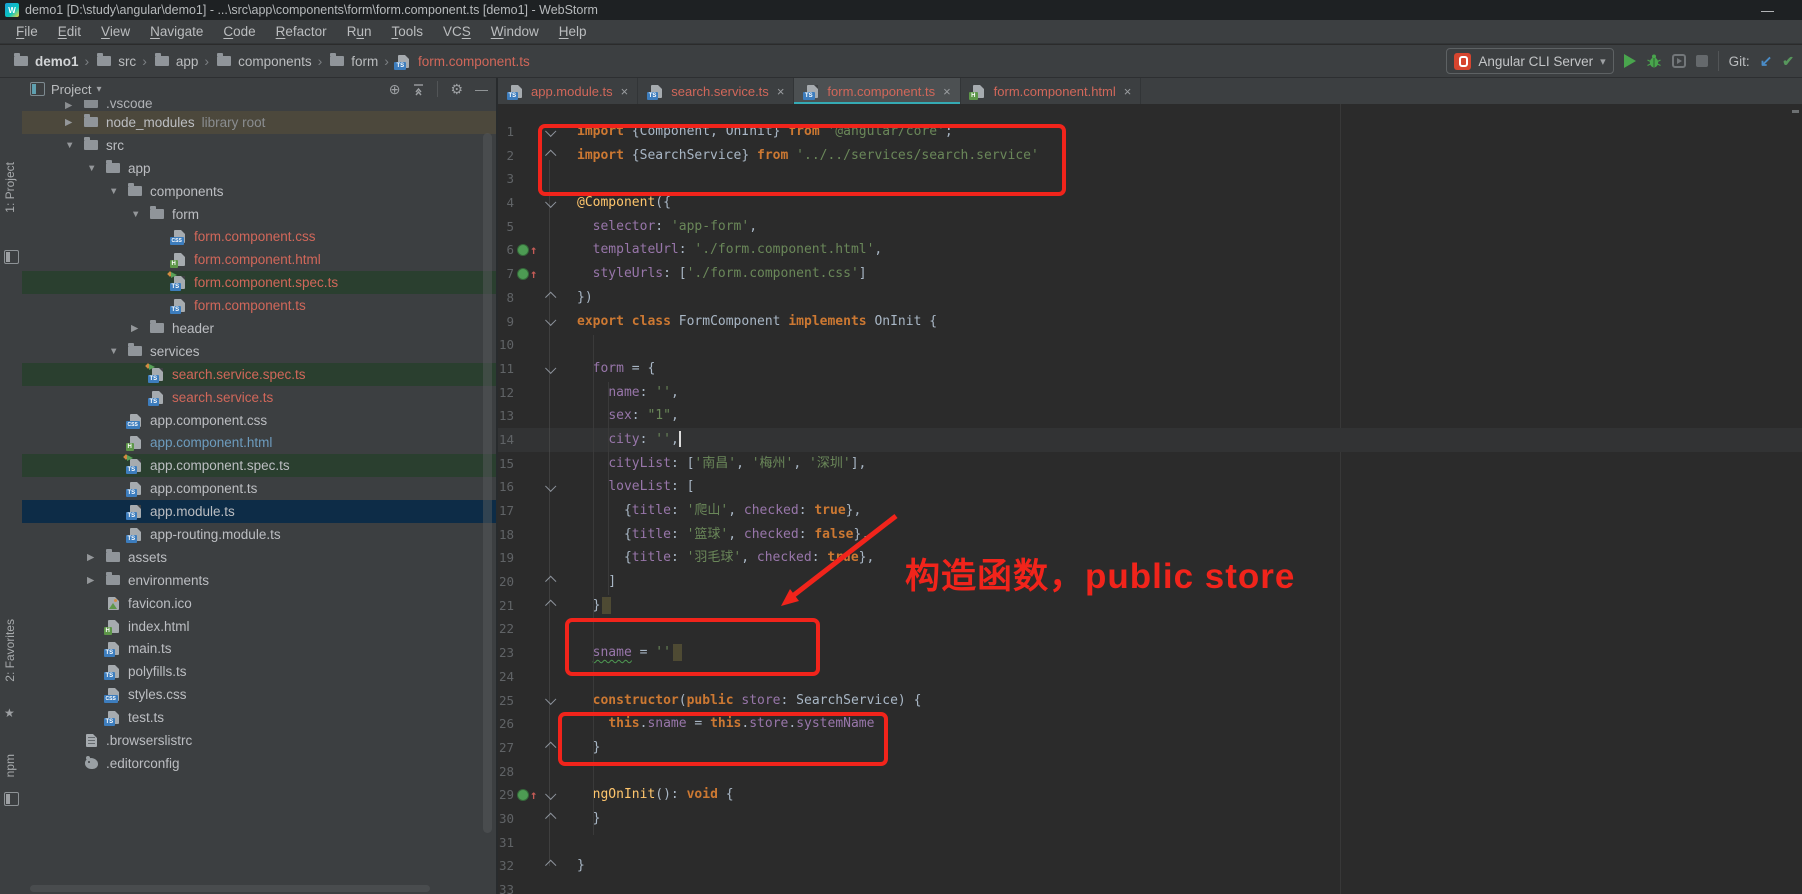  I want to click on code-line-4: 4 @Component({, so click(1150, 203).